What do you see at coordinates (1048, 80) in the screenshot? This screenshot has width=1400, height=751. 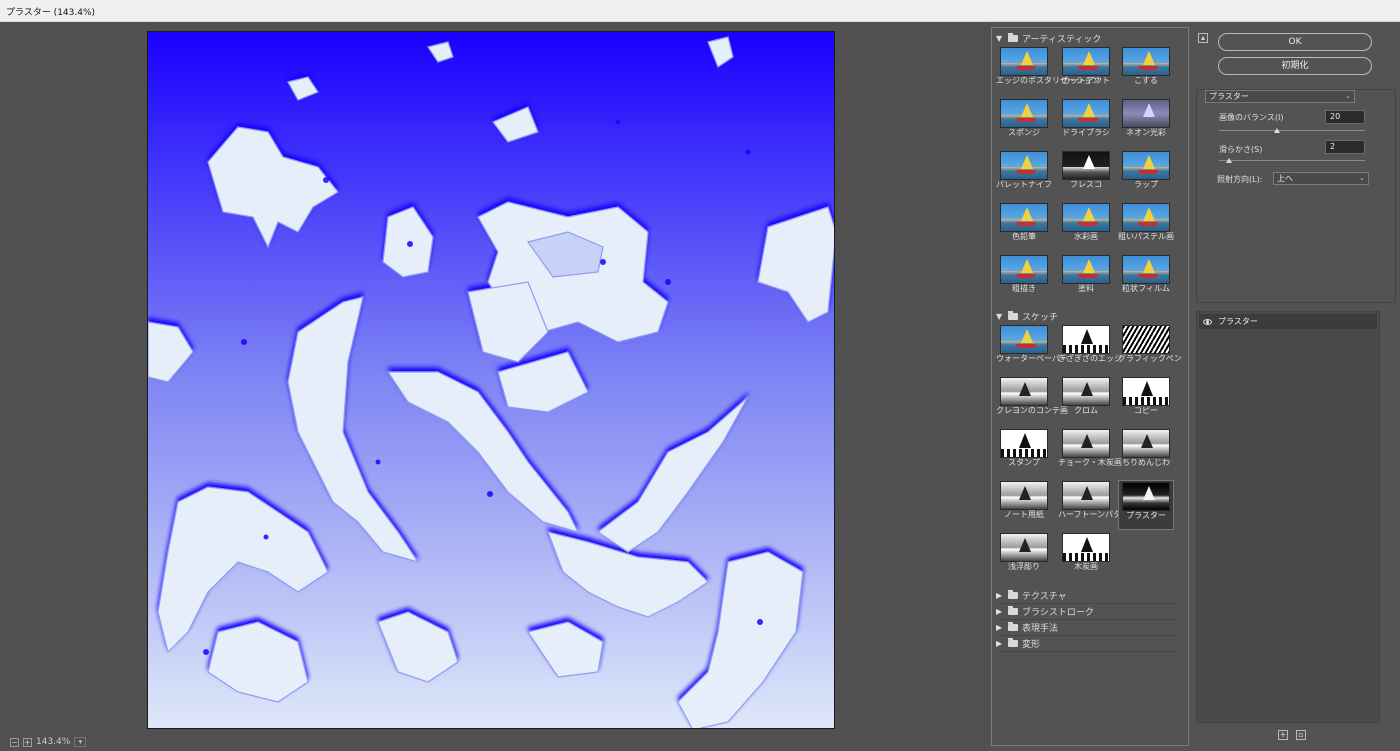 I see `filter-label: エッジのポスタリゼーション` at bounding box center [1048, 80].